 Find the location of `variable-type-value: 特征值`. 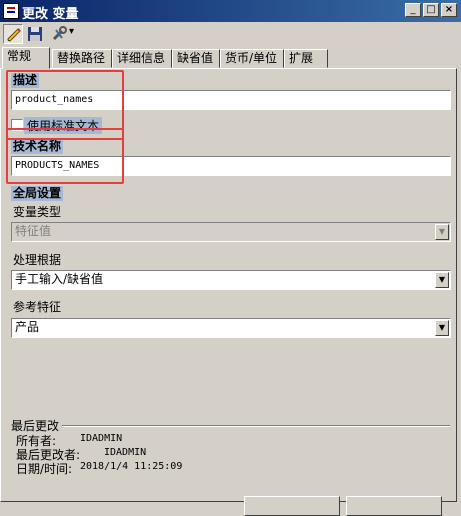

variable-type-value: 特征值 is located at coordinates (33, 231).